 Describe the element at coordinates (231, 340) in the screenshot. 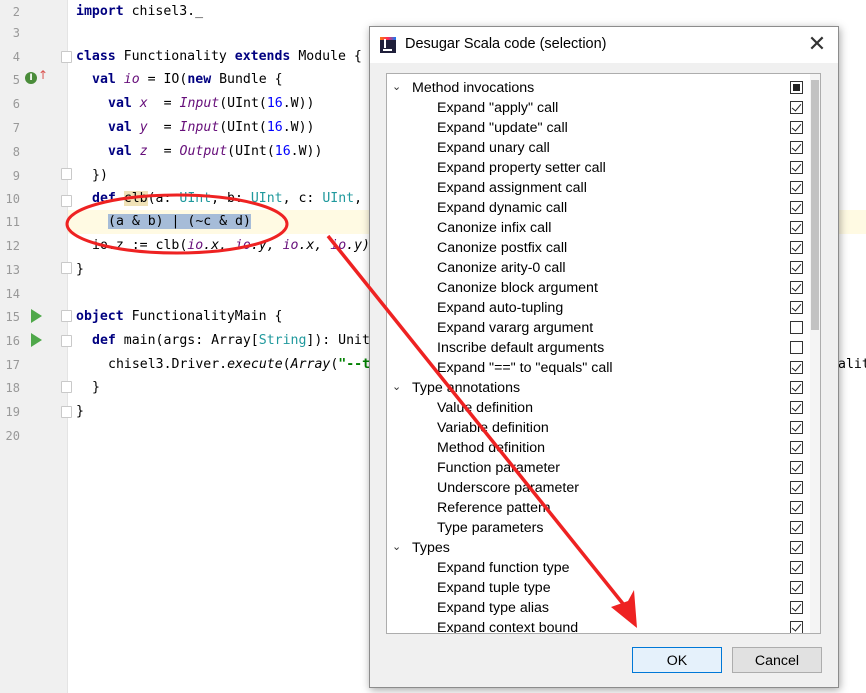

I see `code-line-16: def main(args: Array[String]): Unit` at that location.